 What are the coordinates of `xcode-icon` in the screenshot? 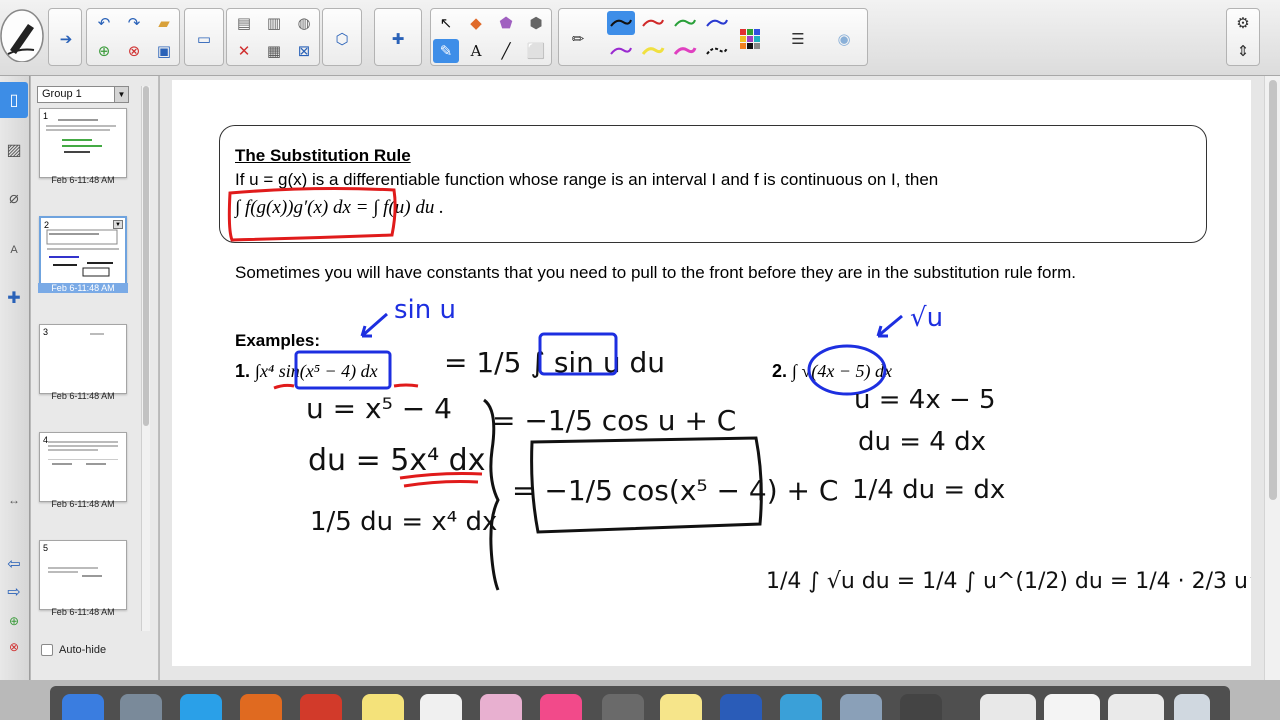 It's located at (801, 707).